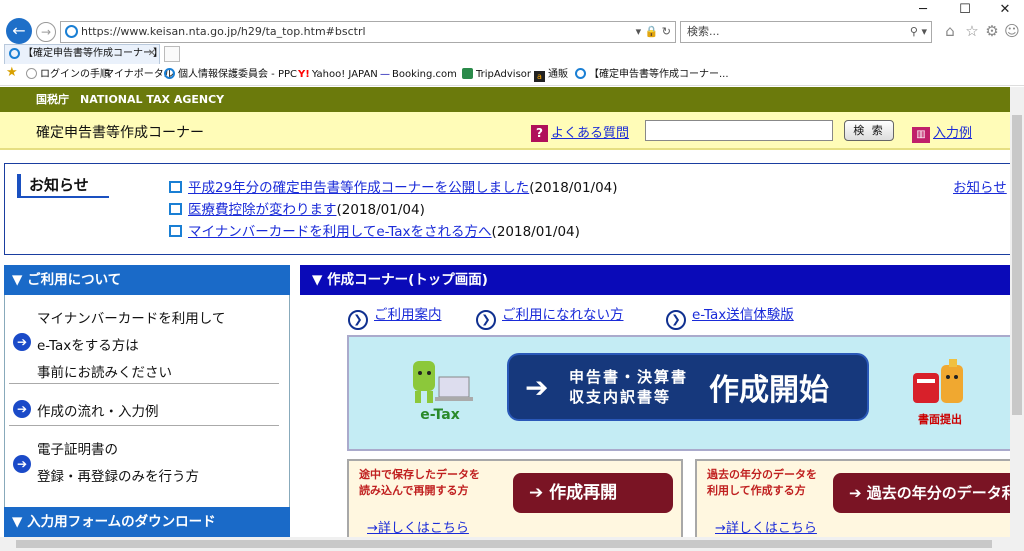  Describe the element at coordinates (104, 371) in the screenshot. I see `sidebar-item-mynumber: 事前にお読みください` at that location.